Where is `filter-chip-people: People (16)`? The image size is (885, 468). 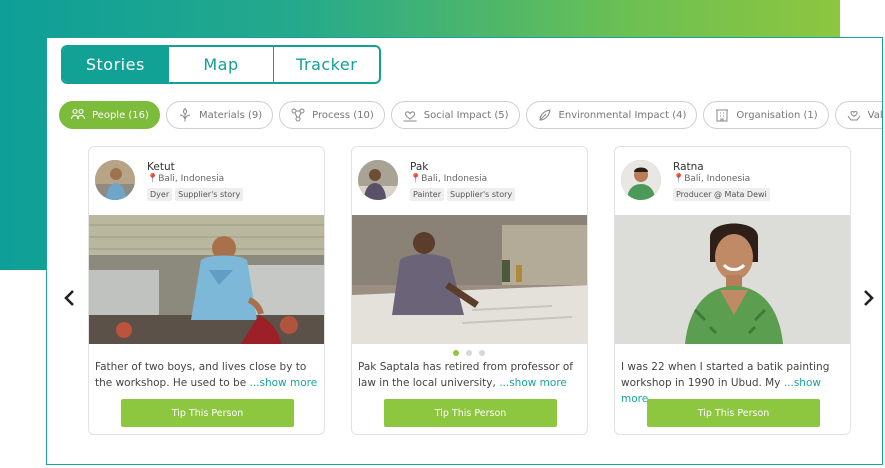 filter-chip-people: People (16) is located at coordinates (109, 115).